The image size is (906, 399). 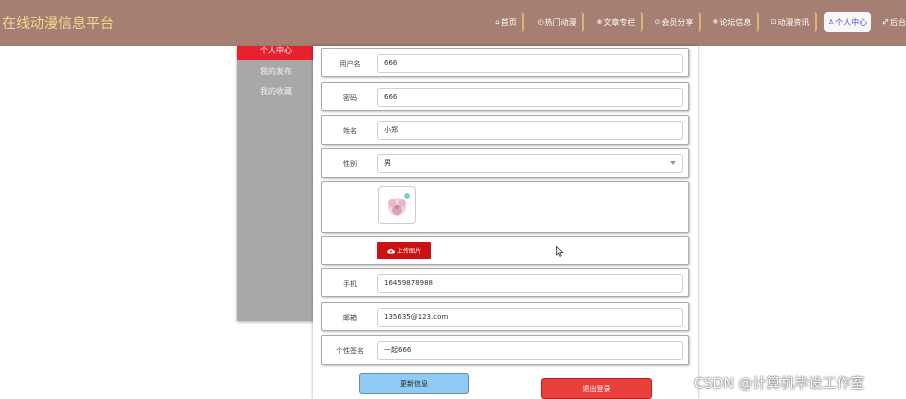 What do you see at coordinates (387, 163) in the screenshot?
I see `gender-value: 男` at bounding box center [387, 163].